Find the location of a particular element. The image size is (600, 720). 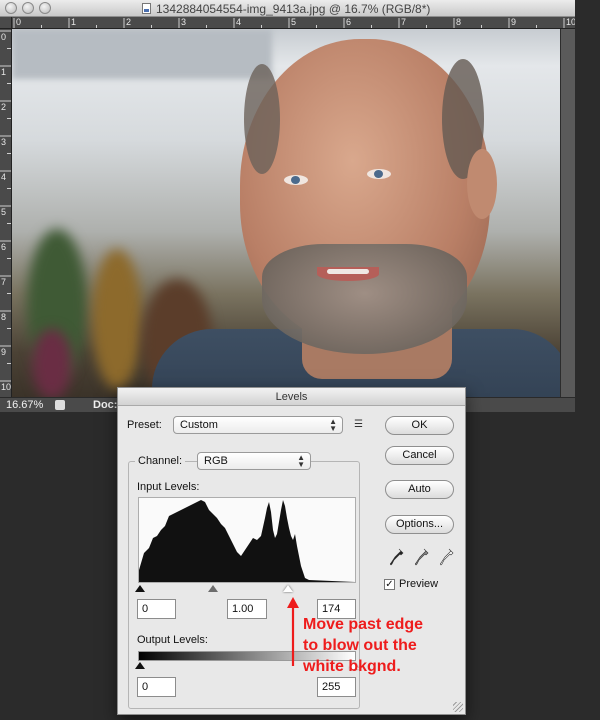

preview-label: Preview is located at coordinates (418, 584).